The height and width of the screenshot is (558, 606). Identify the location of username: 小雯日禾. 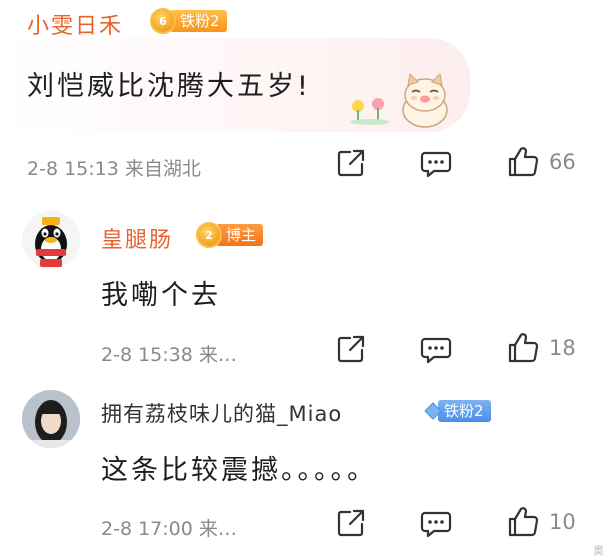
(75, 24).